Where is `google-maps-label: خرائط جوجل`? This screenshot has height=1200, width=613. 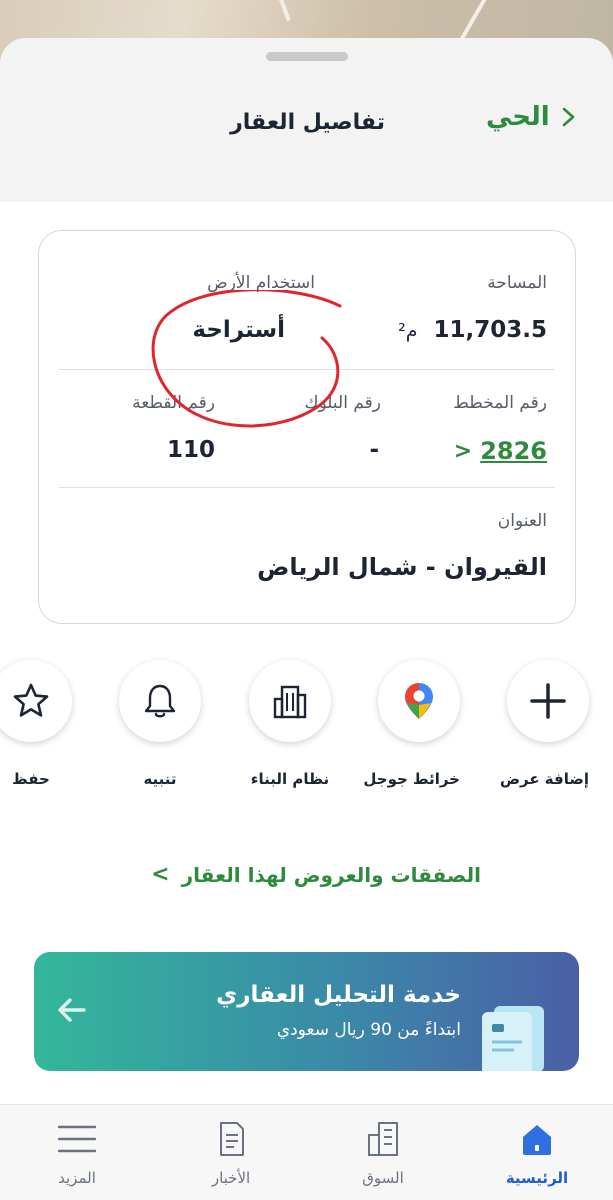
google-maps-label: خرائط جوجل is located at coordinates (411, 779).